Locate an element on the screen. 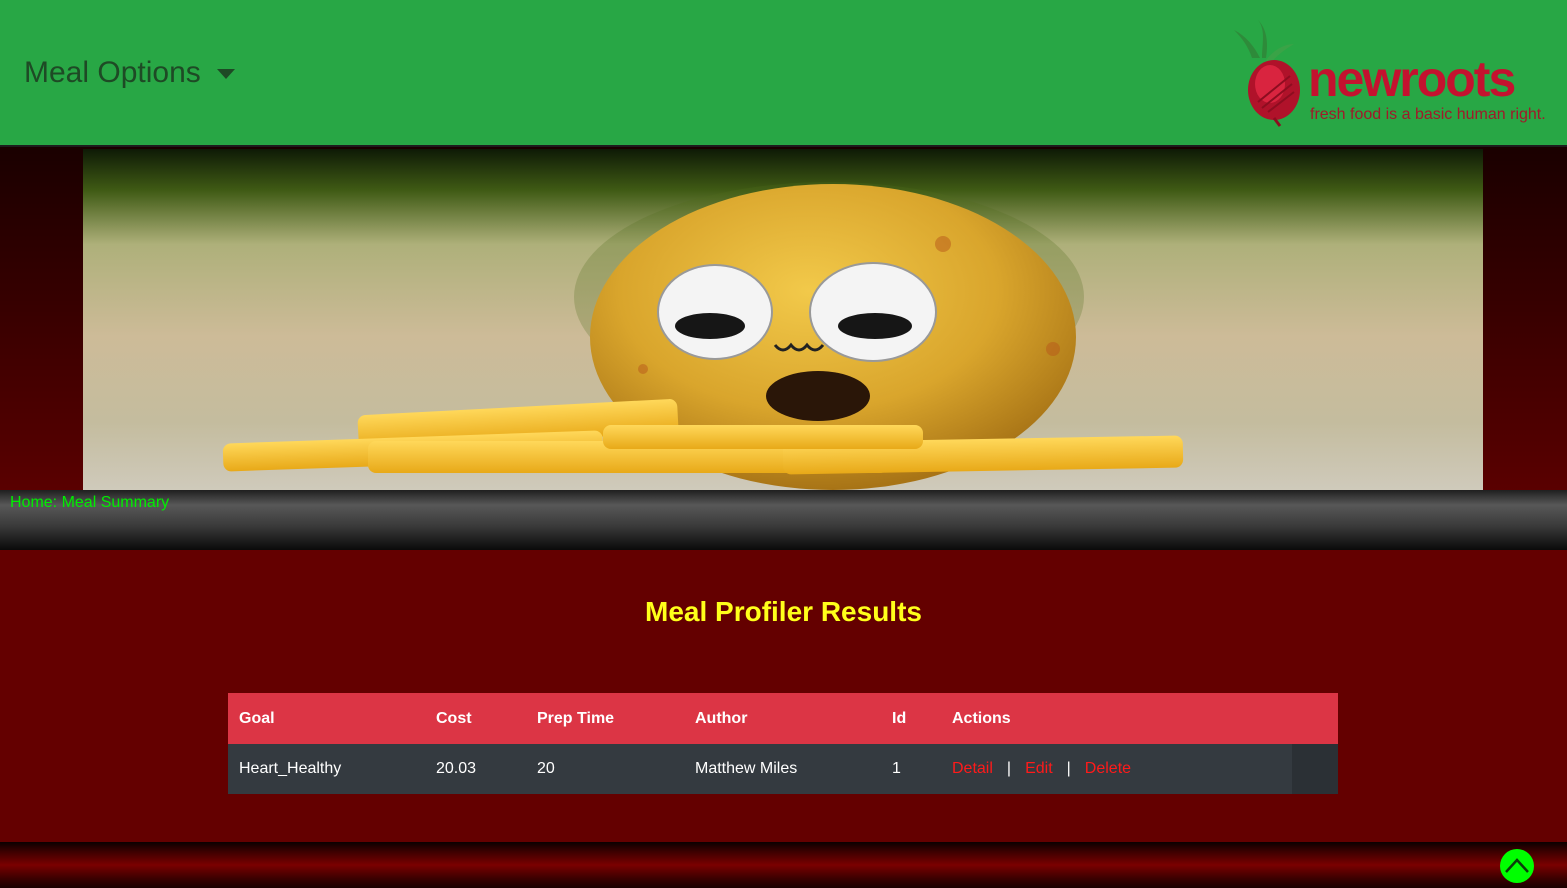  cell-prep-time: 20 is located at coordinates (605, 769).